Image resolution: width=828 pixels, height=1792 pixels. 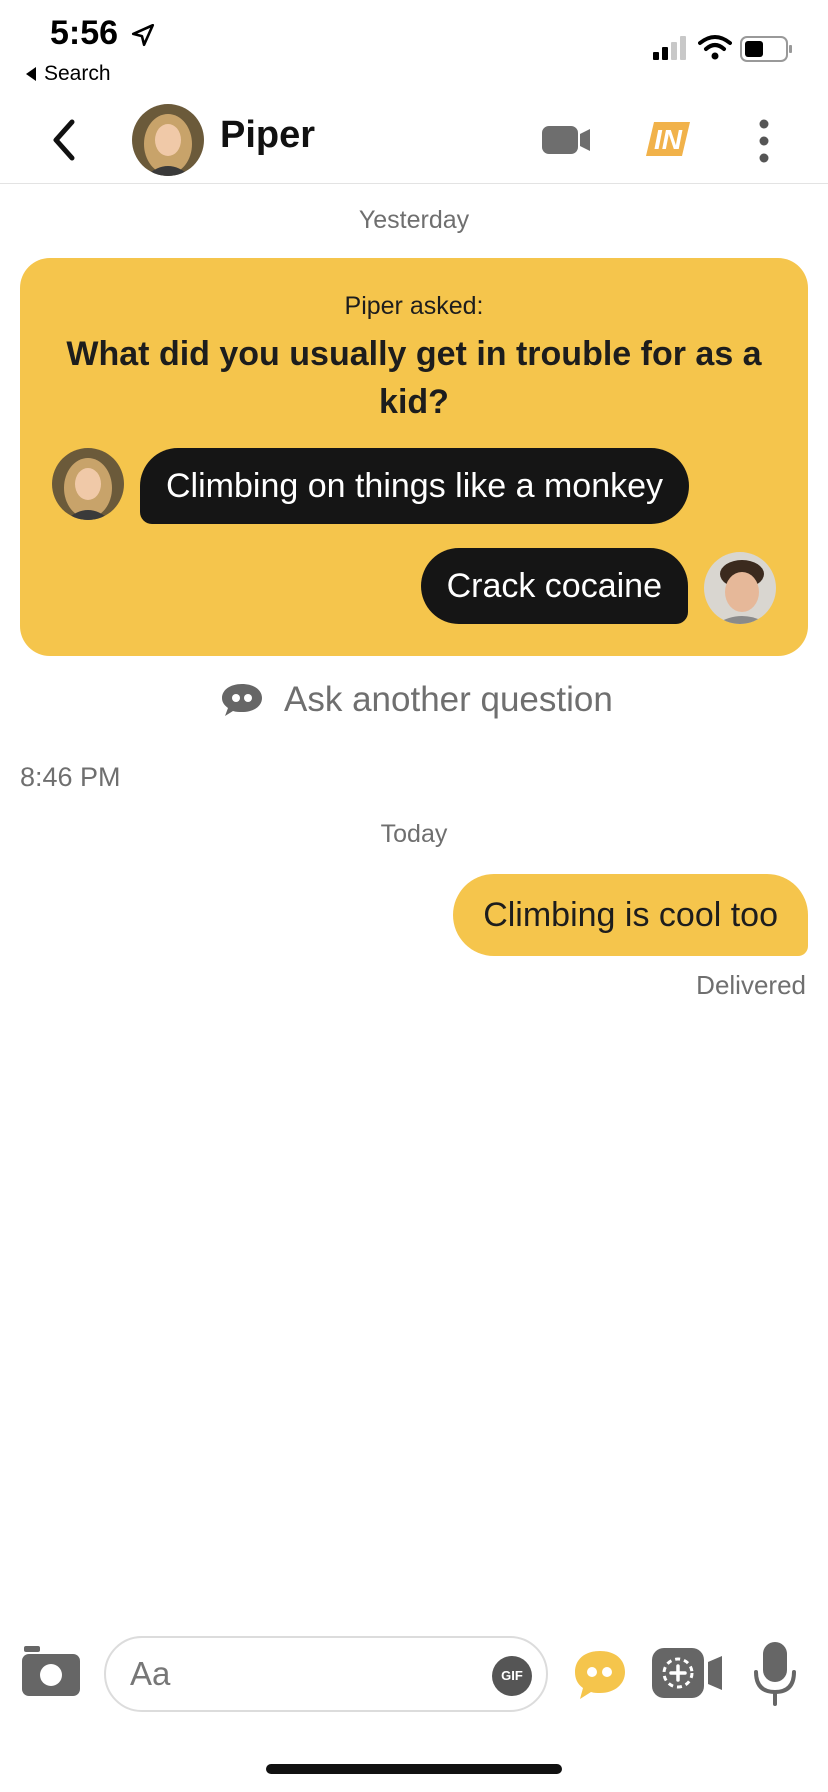 What do you see at coordinates (512, 1676) in the screenshot?
I see `gif-button: GIF` at bounding box center [512, 1676].